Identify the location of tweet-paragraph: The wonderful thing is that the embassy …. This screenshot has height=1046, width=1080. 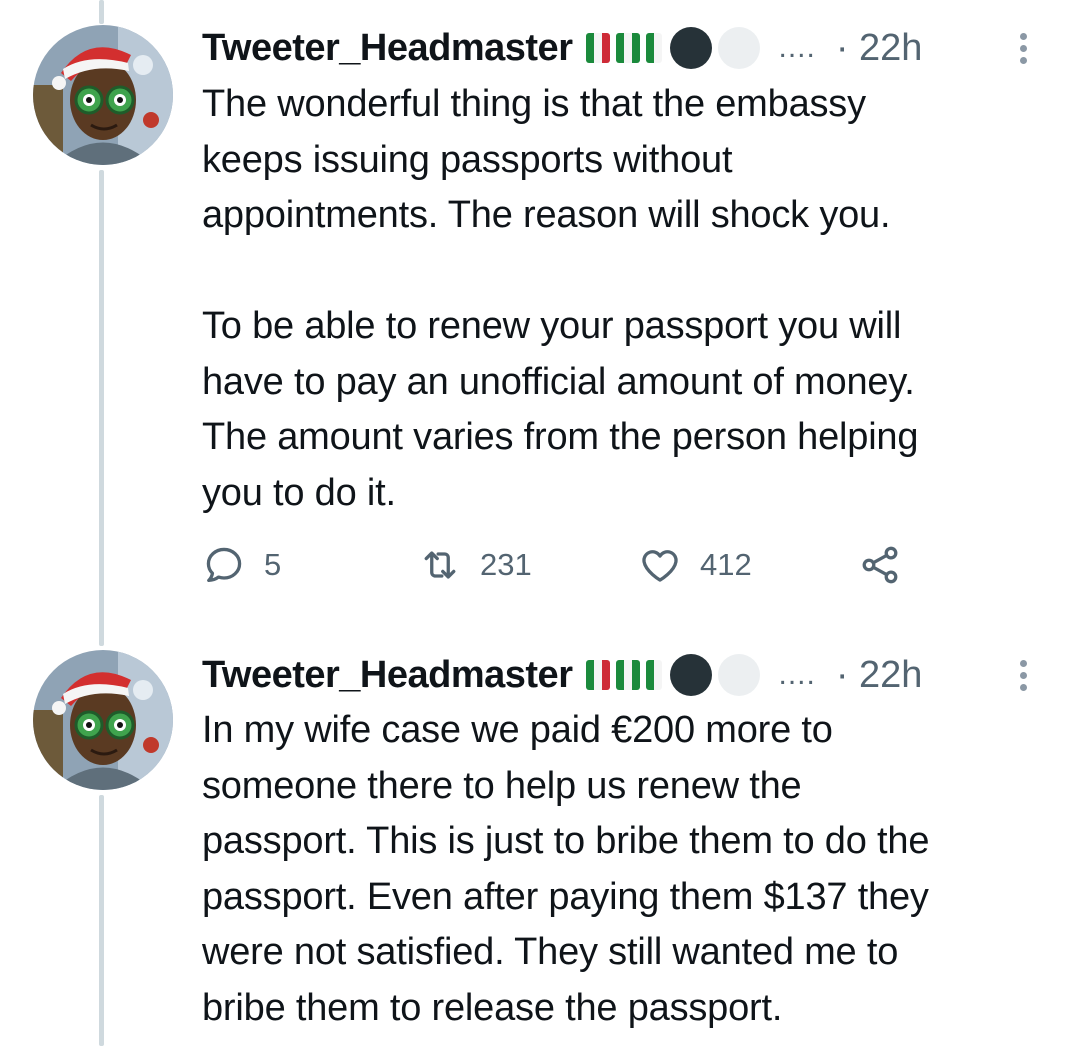
(546, 159).